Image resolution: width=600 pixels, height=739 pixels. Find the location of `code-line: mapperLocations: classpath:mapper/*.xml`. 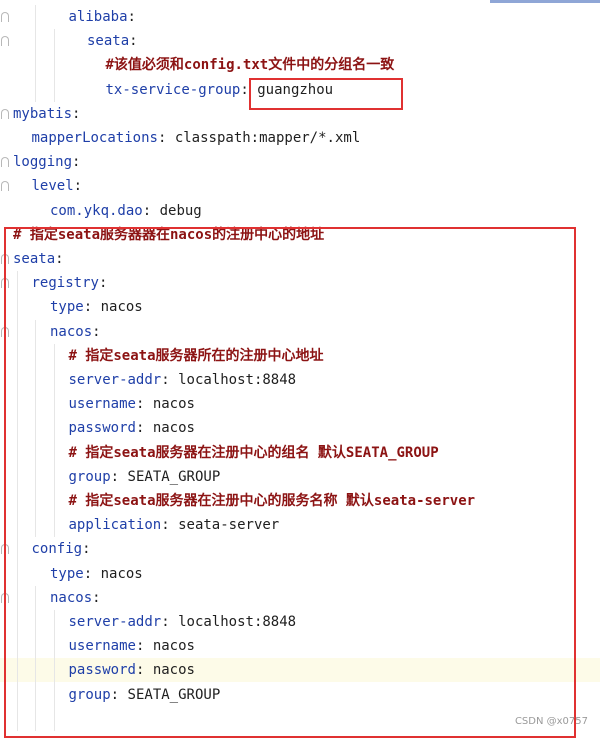

code-line: mapperLocations: classpath:mapper/*.xml is located at coordinates (300, 138).